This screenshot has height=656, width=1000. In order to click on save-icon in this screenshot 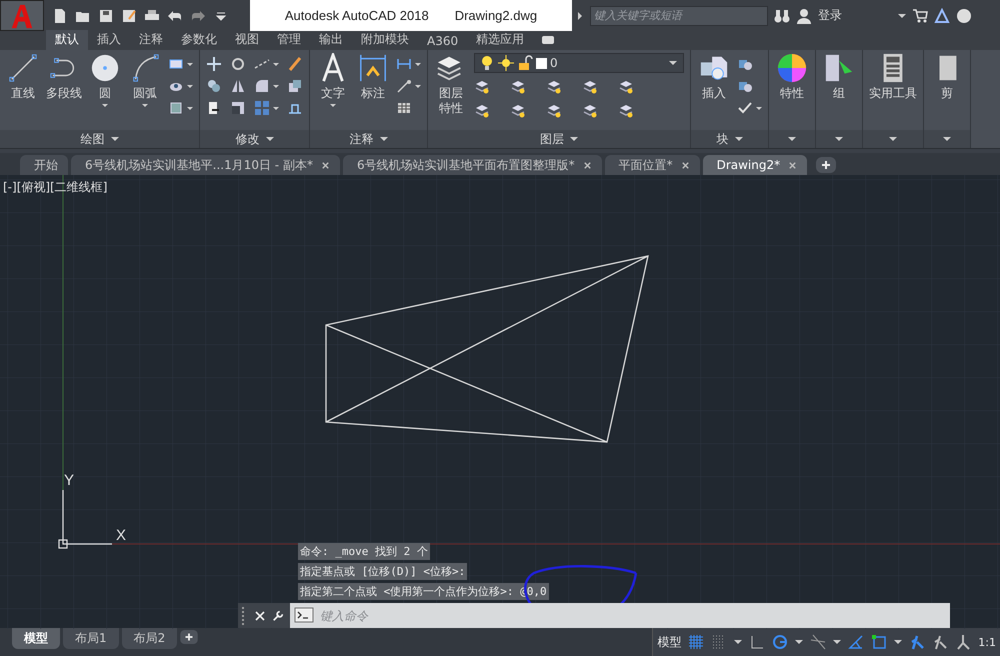, I will do `click(106, 16)`.